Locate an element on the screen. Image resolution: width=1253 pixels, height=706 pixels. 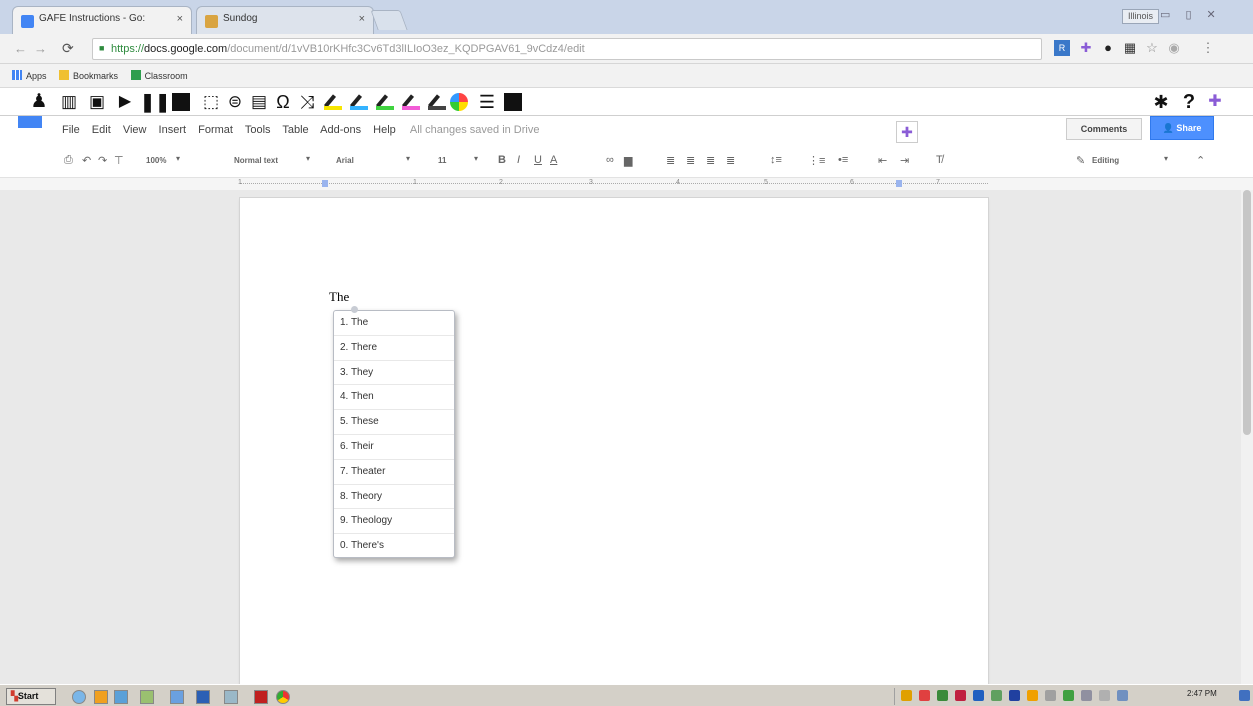
tab-sundog: Sundog × is located at coordinates (285, 20).